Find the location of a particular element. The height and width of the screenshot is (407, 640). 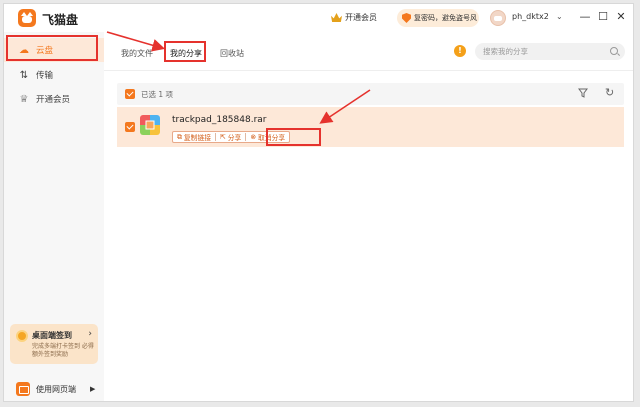

arrow-to-my-shares is located at coordinates (136, 41).